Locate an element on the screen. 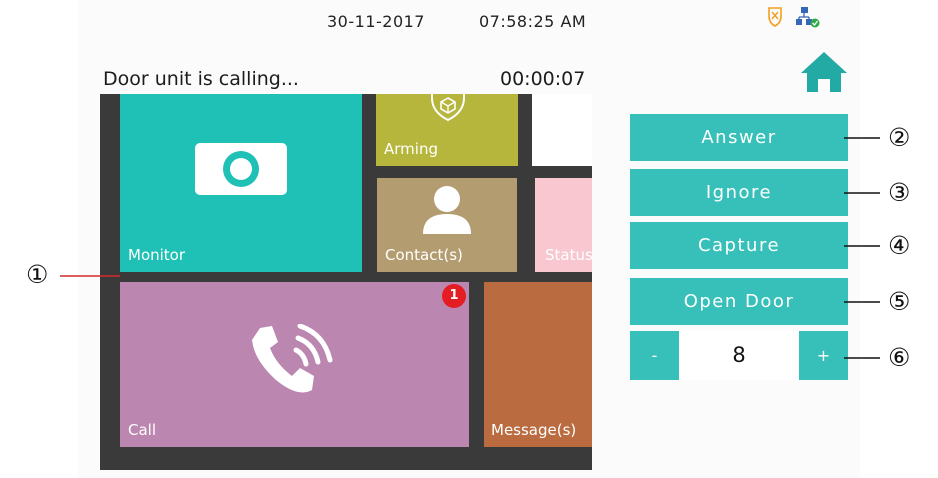 This screenshot has width=938, height=478. callout-2: ② is located at coordinates (899, 137).